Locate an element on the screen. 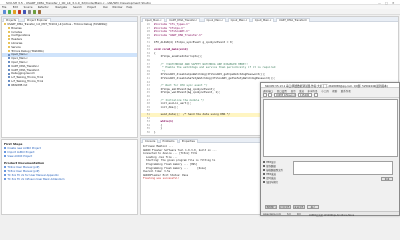 The height and width of the screenshot is (240, 400). console-line: Flashing was successful! is located at coordinates (161, 179).